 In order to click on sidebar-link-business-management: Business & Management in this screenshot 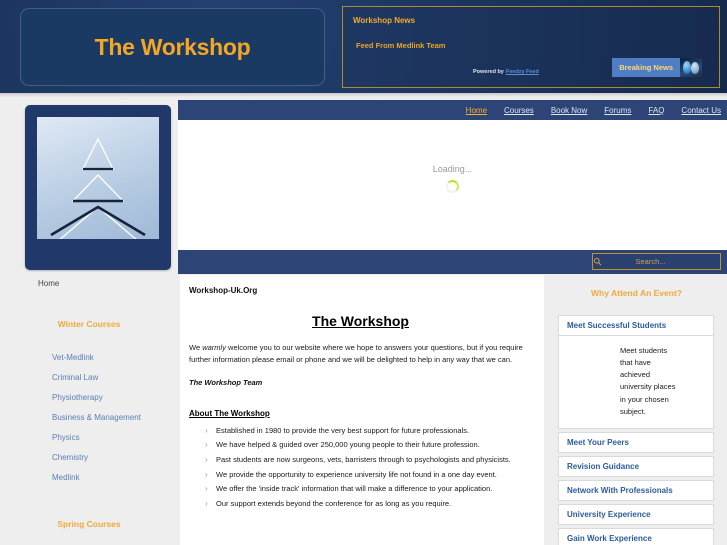, I will do `click(96, 417)`.